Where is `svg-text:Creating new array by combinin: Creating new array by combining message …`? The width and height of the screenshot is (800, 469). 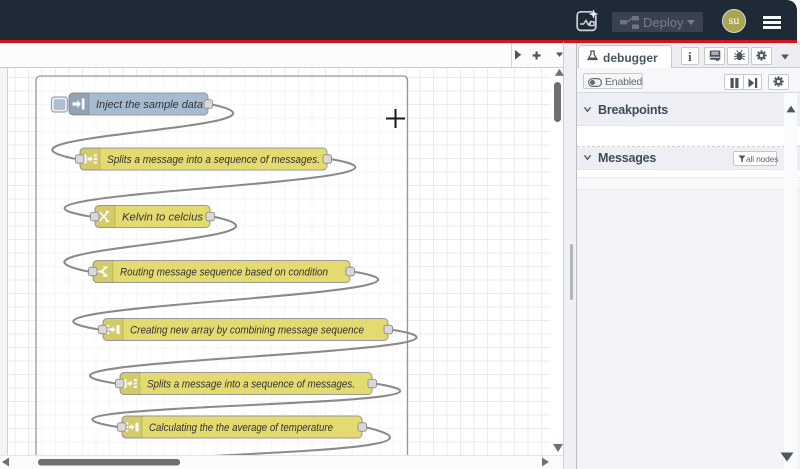 svg-text:Creating new array by combinin: Creating new array by combining message … is located at coordinates (247, 330).